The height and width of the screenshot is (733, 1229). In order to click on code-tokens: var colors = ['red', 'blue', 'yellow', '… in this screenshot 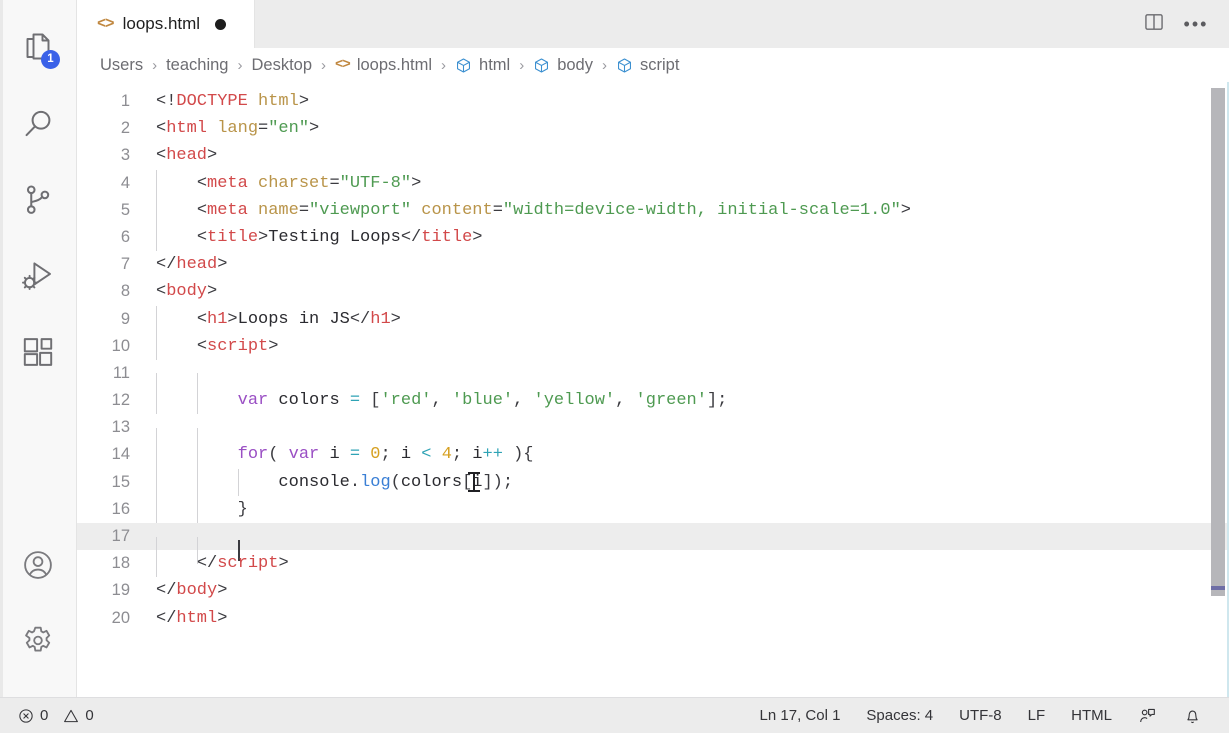, I will do `click(442, 401)`.